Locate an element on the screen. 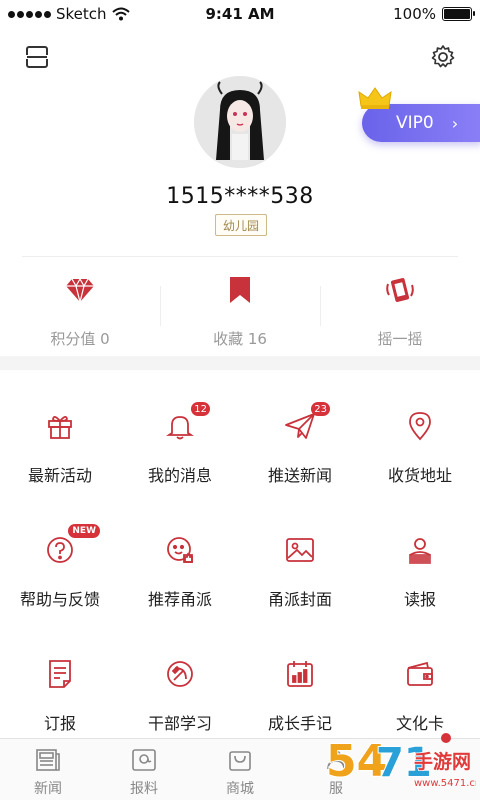 Image resolution: width=480 pixels, height=800 pixels. grid-item-recommend: 推荐甬派 is located at coordinates (180, 556).